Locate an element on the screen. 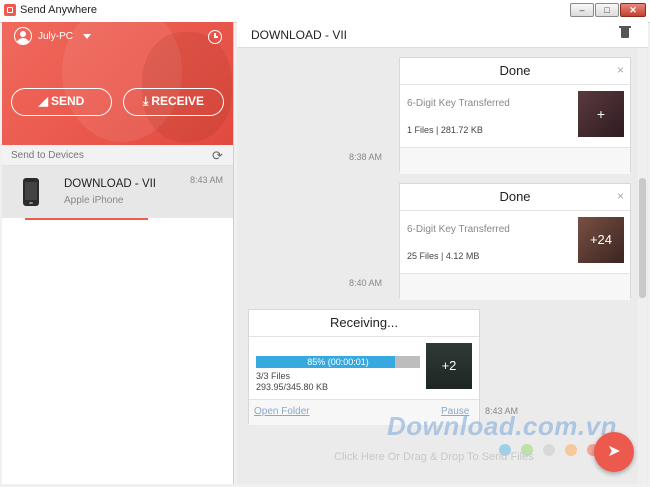 This screenshot has height=487, width=650. minimize-button: – is located at coordinates (582, 10).